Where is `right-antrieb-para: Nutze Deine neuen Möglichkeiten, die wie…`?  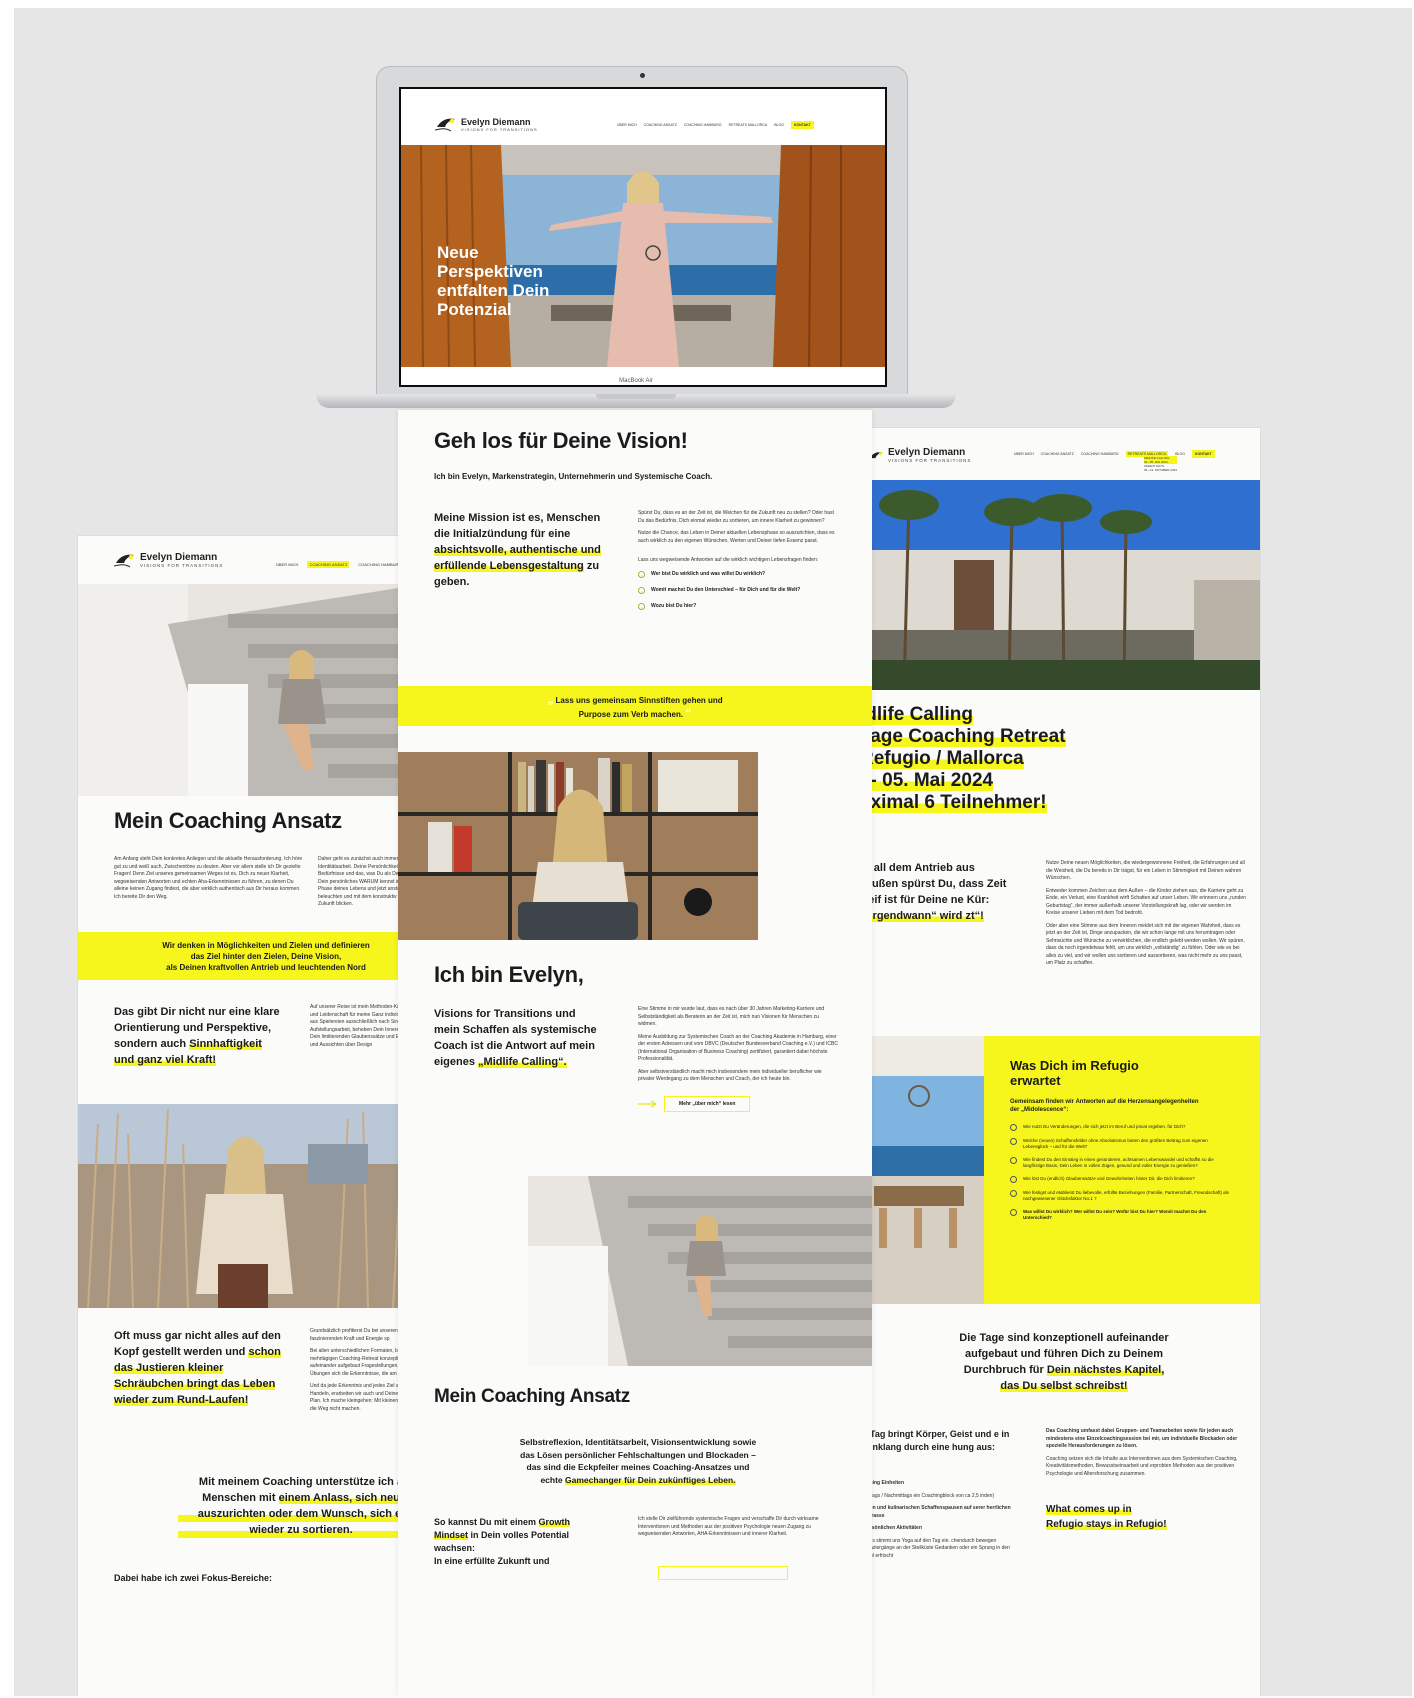 right-antrieb-para: Nutze Deine neuen Möglichkeiten, die wie… is located at coordinates (1145, 870).